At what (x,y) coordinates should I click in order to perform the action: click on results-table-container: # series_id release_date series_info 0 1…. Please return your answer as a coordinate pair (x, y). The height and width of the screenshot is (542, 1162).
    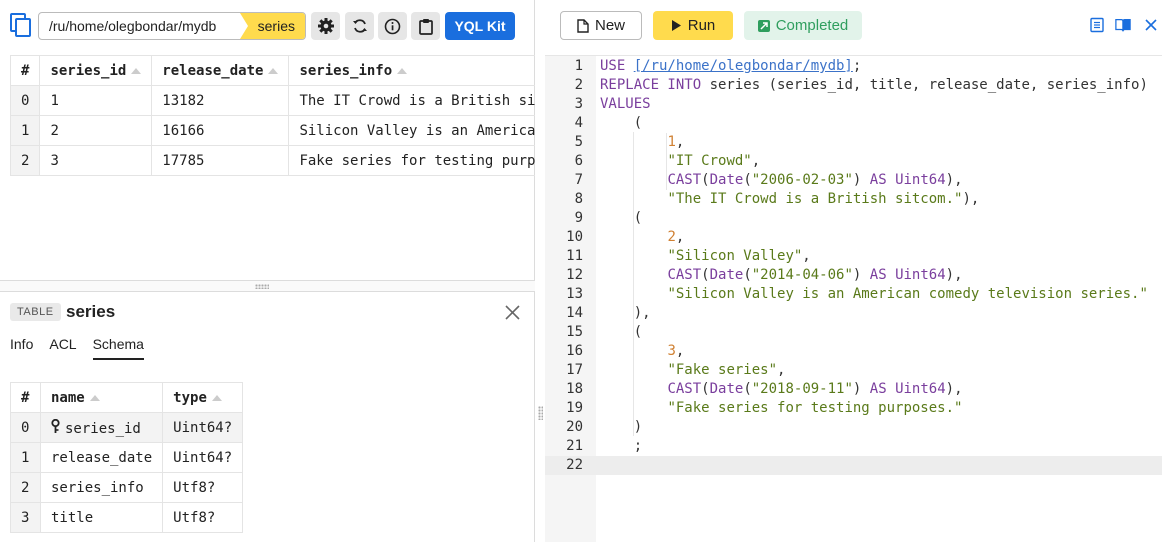
    Looking at the image, I should click on (272, 120).